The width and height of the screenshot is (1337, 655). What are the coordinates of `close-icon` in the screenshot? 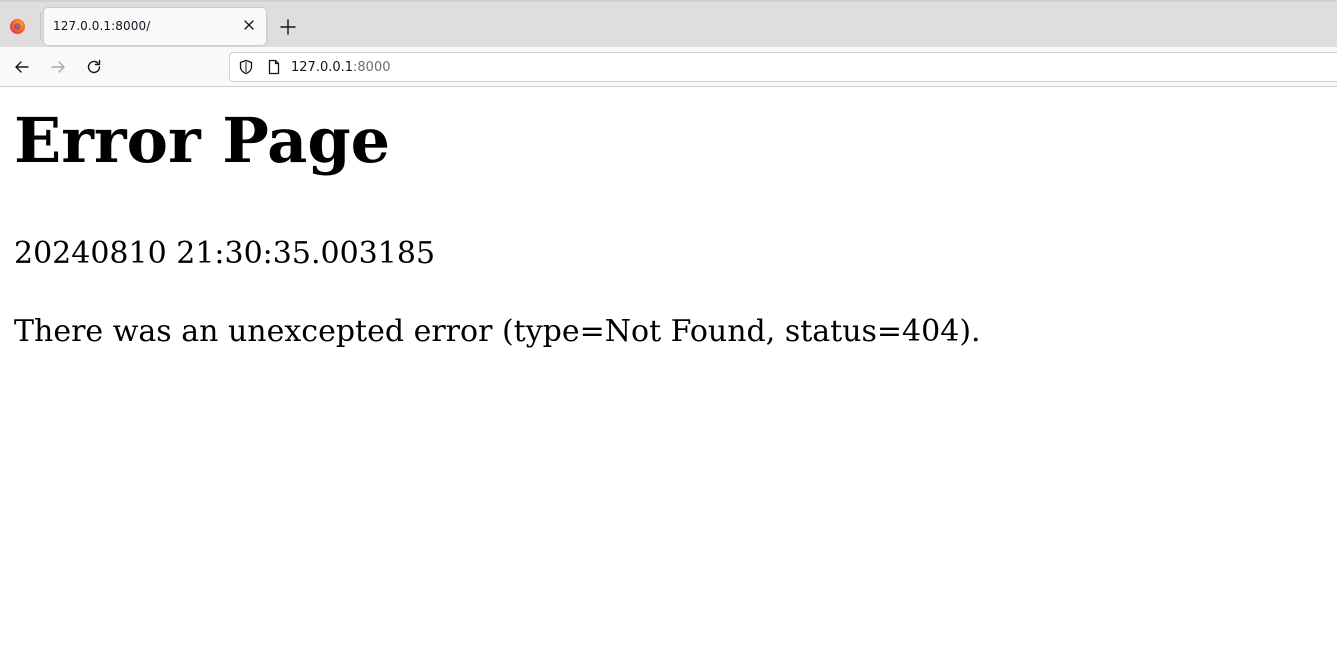 It's located at (249, 25).